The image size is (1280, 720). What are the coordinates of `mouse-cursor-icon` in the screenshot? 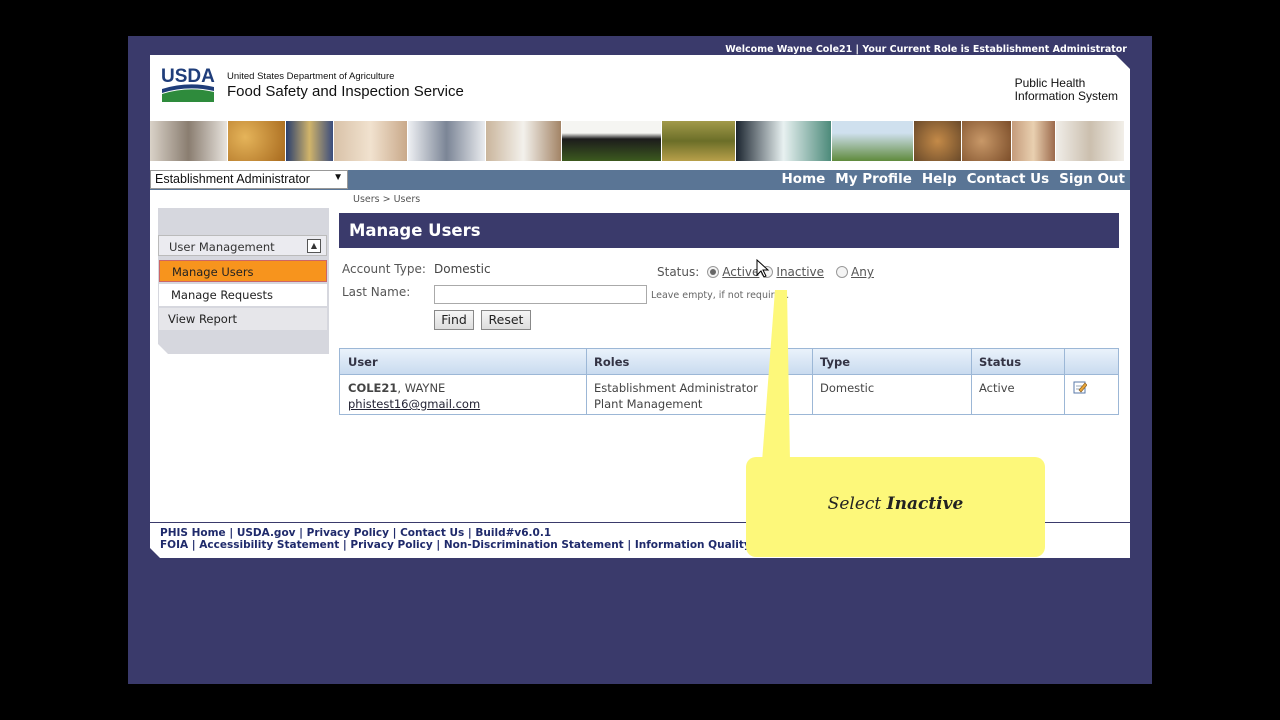 It's located at (763, 268).